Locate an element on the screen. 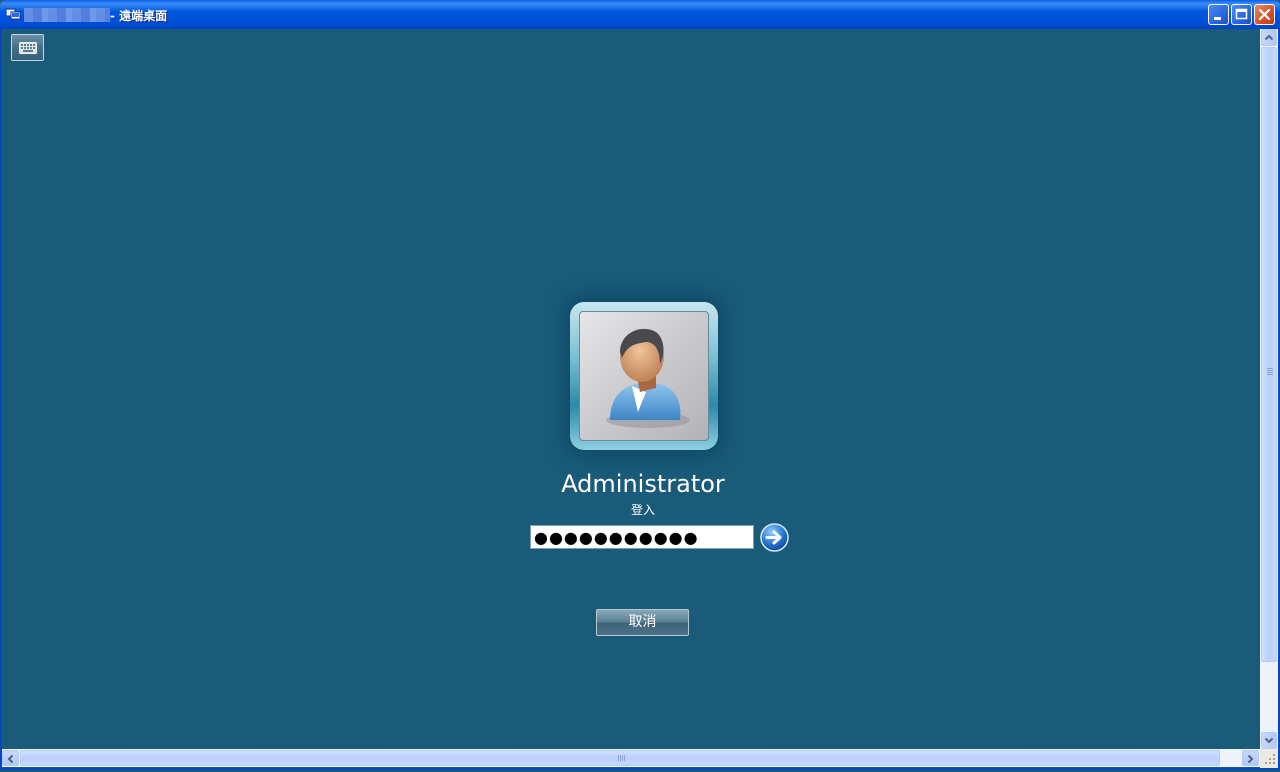 This screenshot has height=772, width=1280. chevron-left-icon is located at coordinates (10, 759).